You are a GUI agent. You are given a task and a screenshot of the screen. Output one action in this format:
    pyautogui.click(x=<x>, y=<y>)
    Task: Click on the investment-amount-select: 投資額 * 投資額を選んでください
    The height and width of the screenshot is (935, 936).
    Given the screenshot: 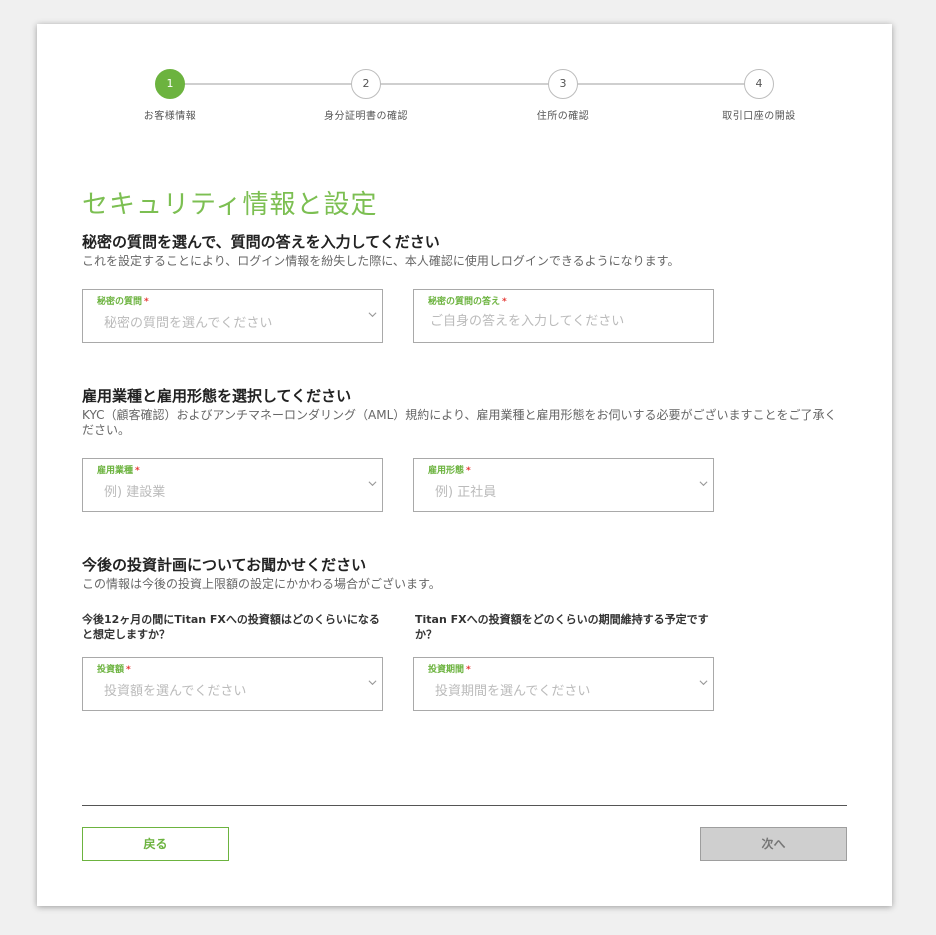 What is the action you would take?
    pyautogui.click(x=232, y=684)
    